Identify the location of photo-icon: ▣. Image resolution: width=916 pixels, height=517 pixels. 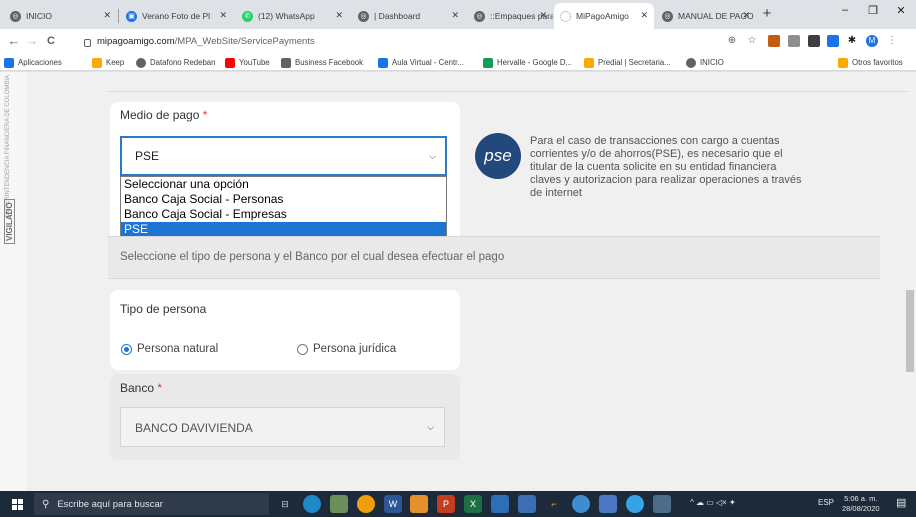
(131, 16).